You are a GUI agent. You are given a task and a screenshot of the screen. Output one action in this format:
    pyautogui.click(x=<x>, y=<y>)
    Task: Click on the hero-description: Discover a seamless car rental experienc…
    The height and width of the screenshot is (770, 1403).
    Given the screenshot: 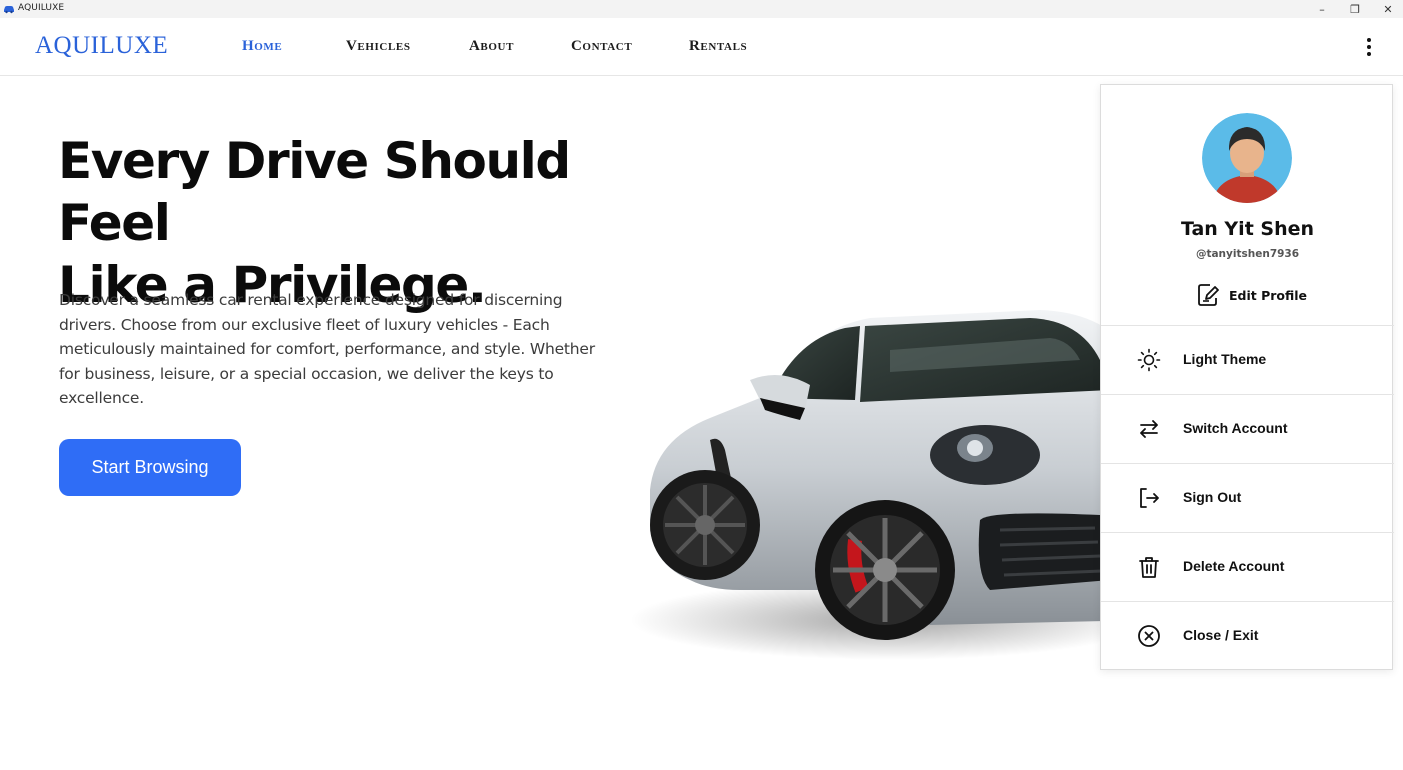 What is the action you would take?
    pyautogui.click(x=327, y=349)
    